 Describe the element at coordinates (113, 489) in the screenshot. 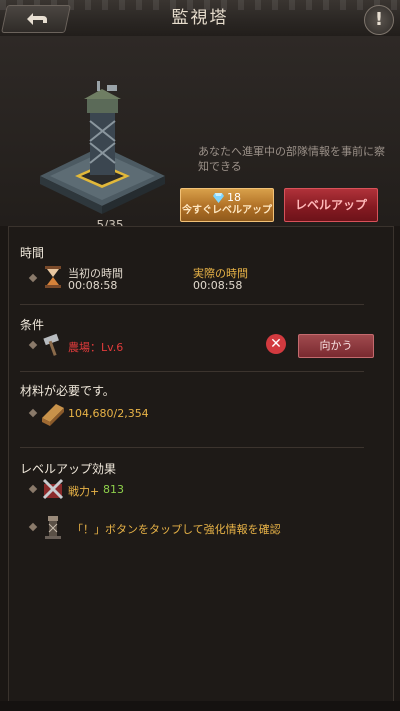

I see `power-value: 813` at that location.